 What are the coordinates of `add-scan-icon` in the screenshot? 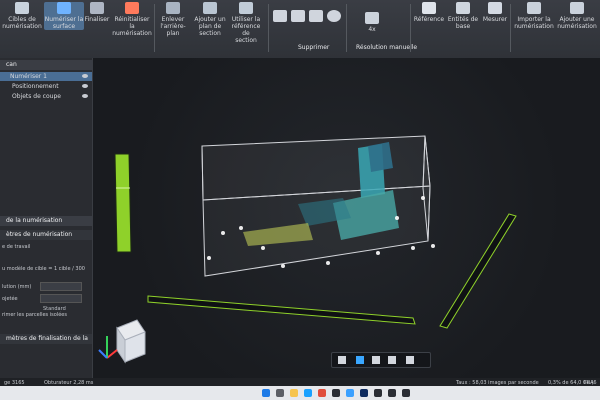 It's located at (577, 8).